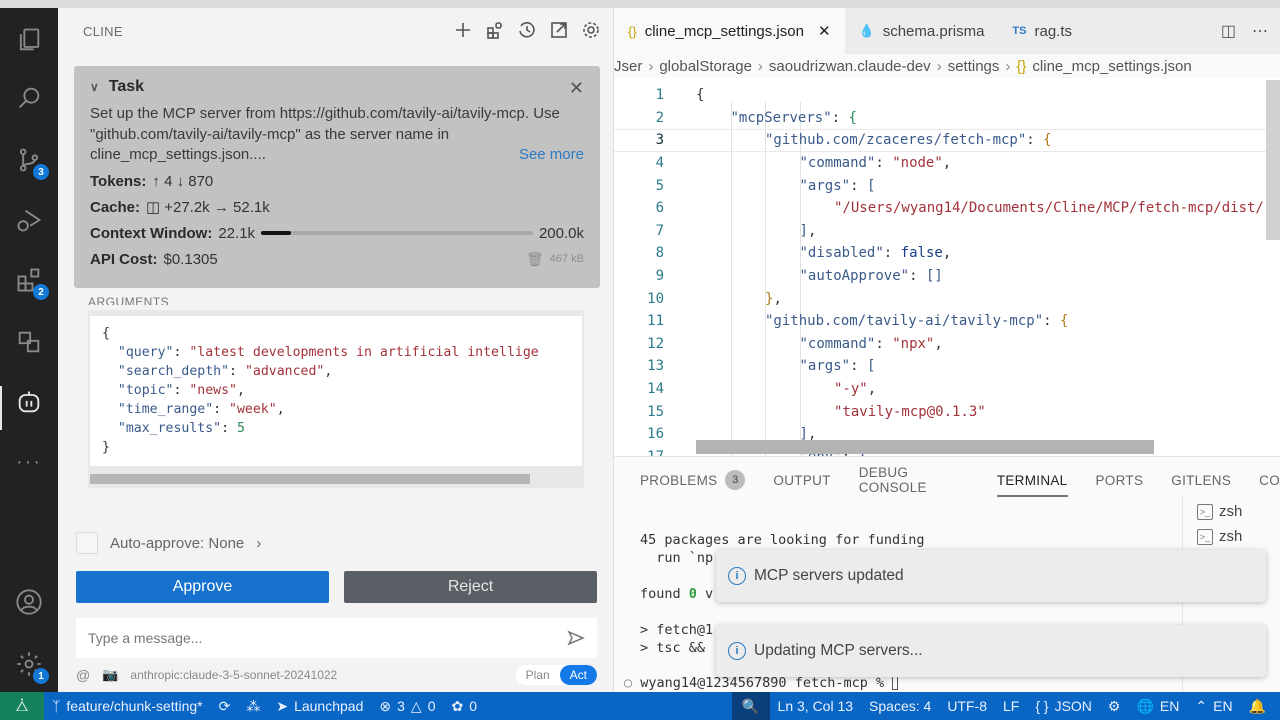  What do you see at coordinates (947, 231) in the screenshot?
I see `code-line: 7],` at bounding box center [947, 231].